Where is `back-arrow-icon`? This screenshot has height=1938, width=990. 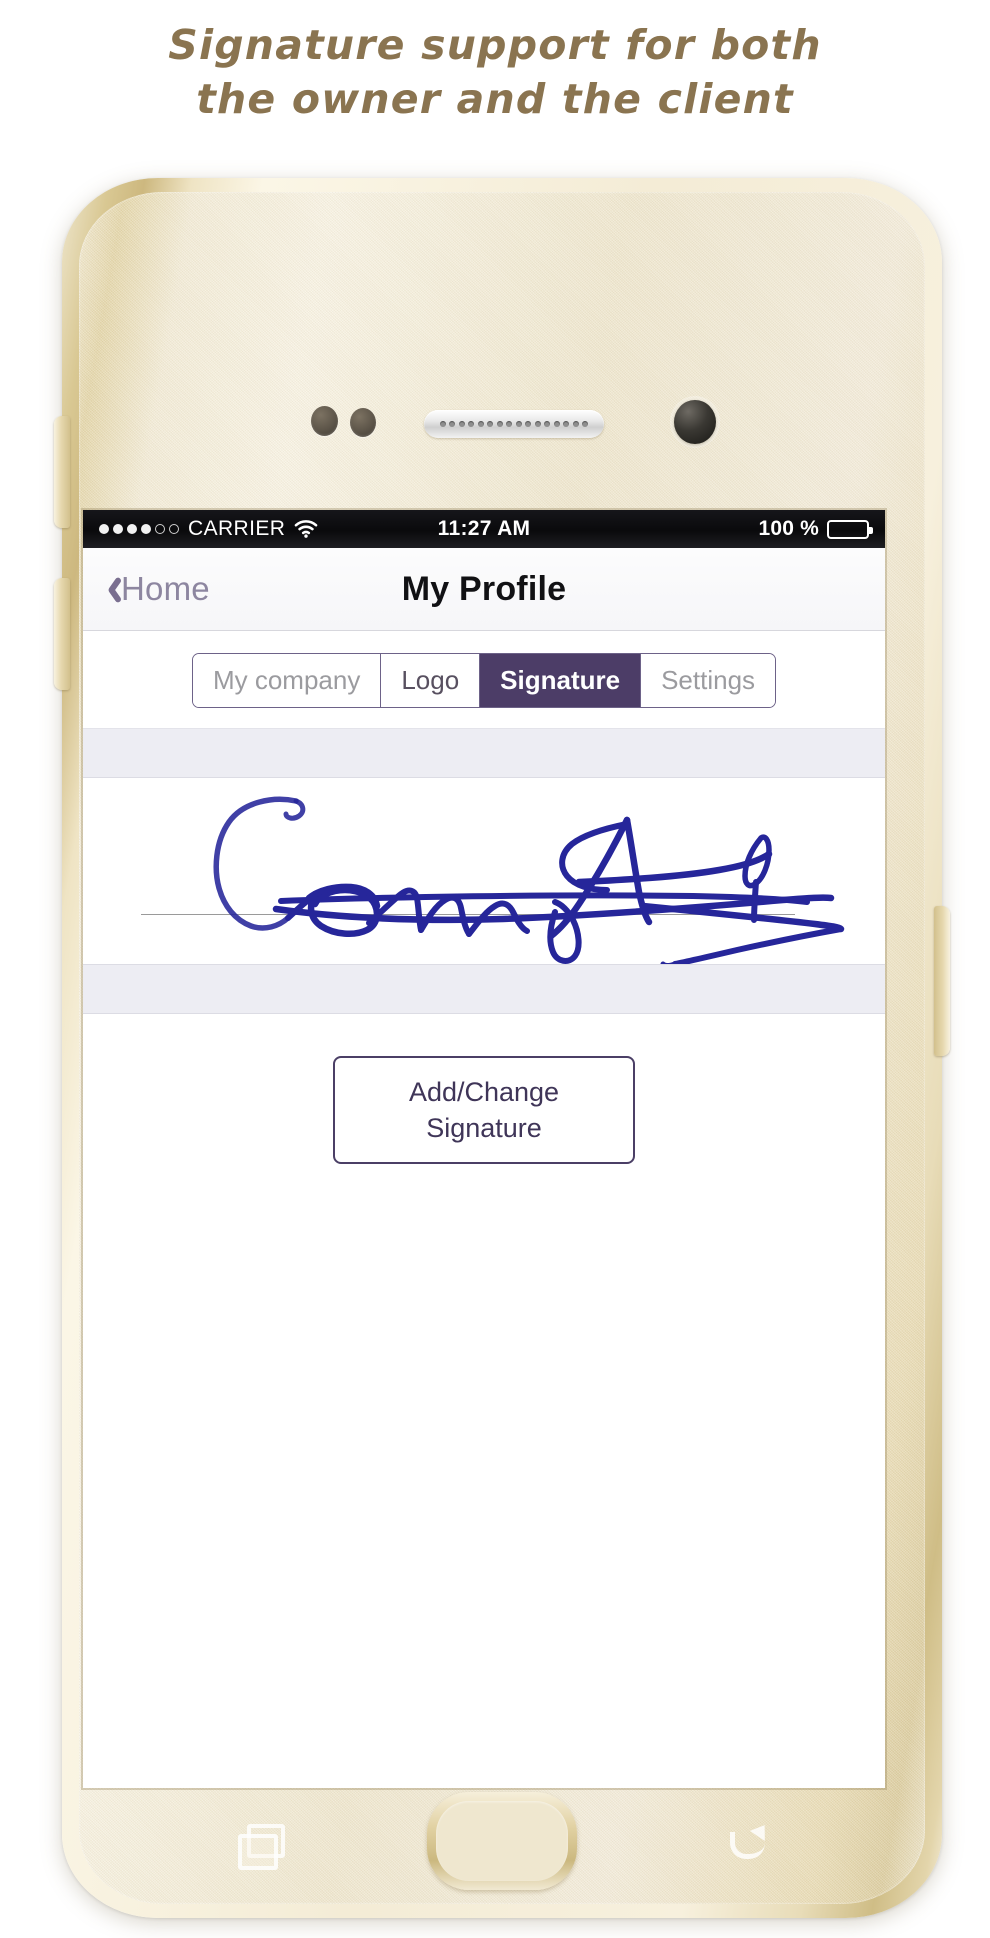 back-arrow-icon is located at coordinates (748, 1844).